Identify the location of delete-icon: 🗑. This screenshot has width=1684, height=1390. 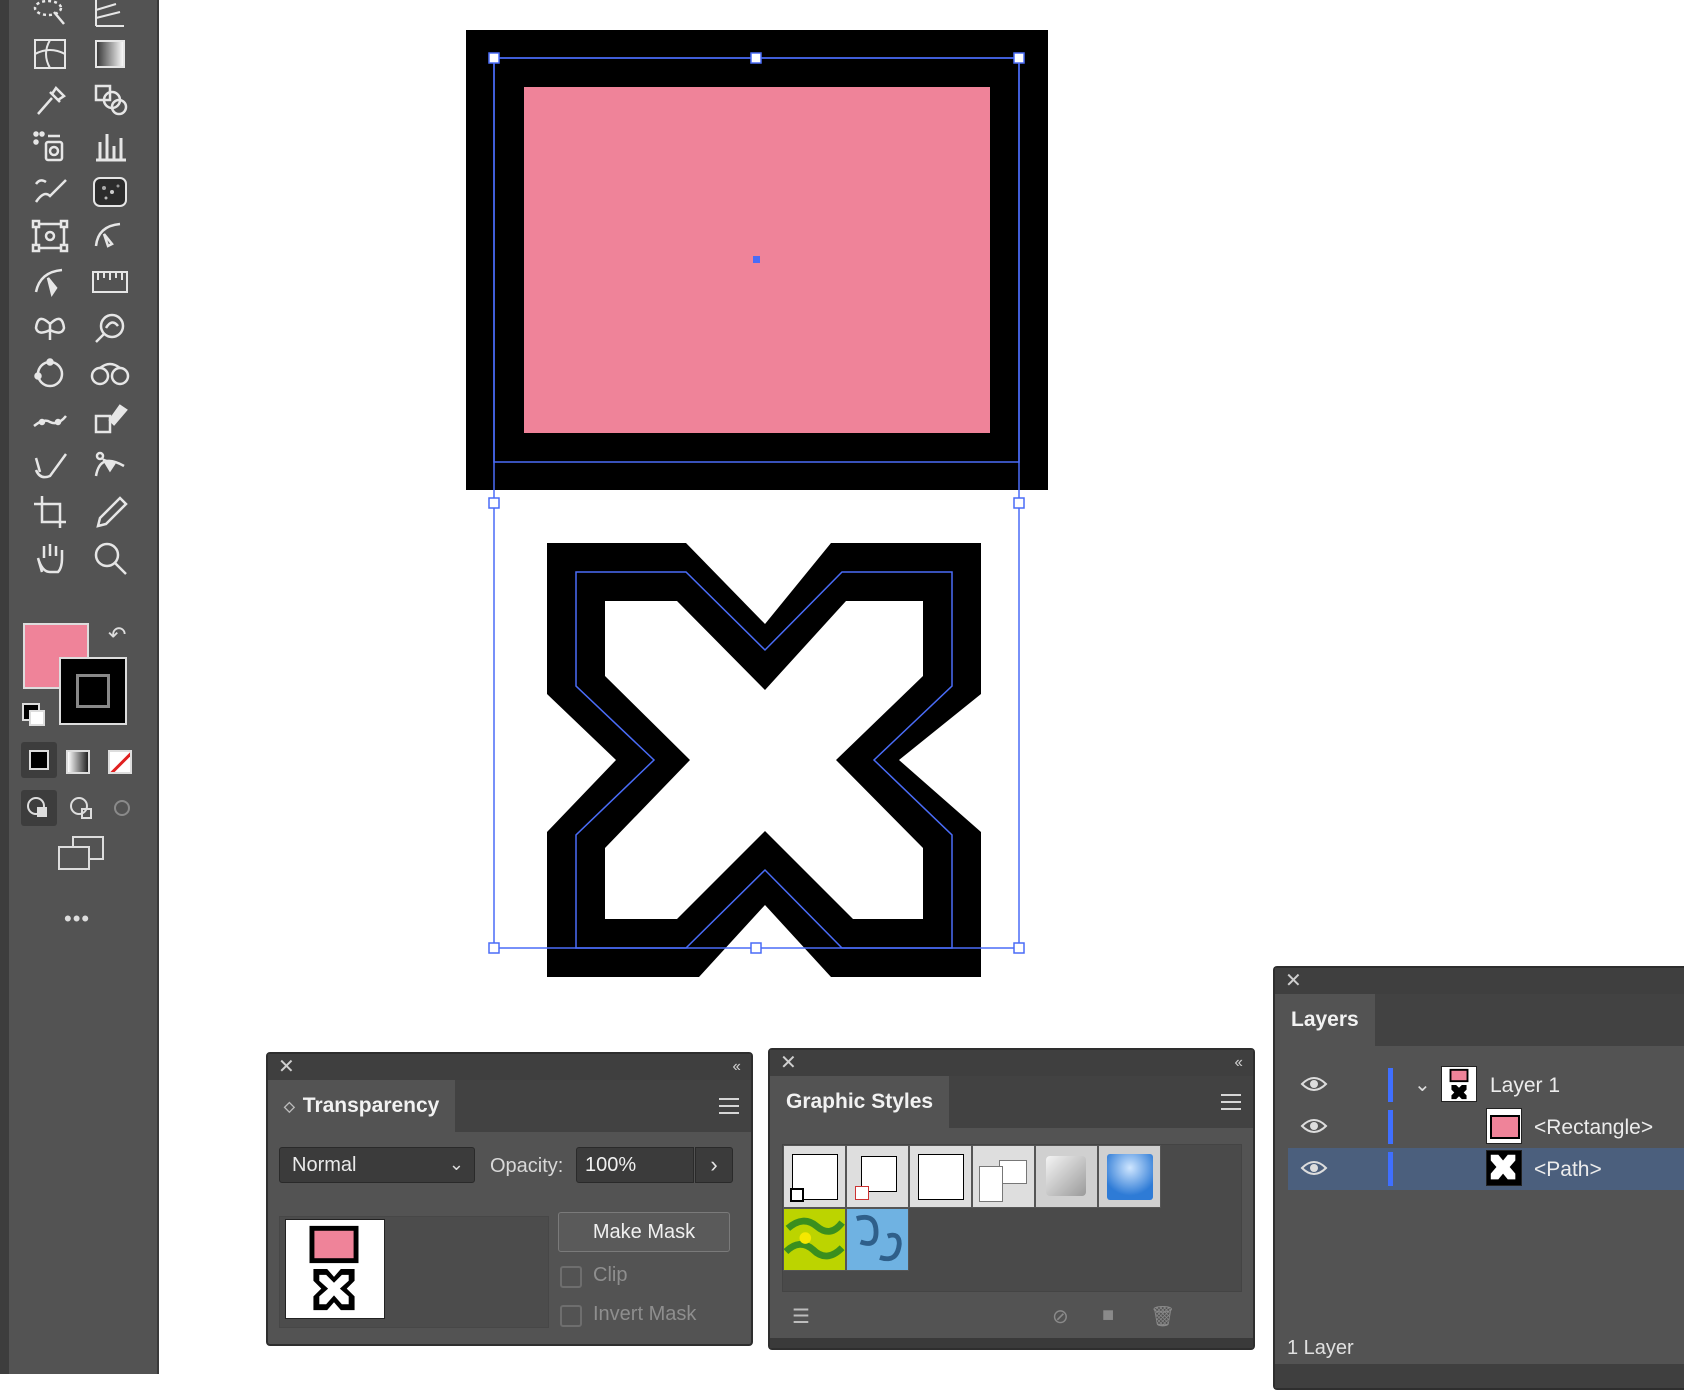
(1162, 1316).